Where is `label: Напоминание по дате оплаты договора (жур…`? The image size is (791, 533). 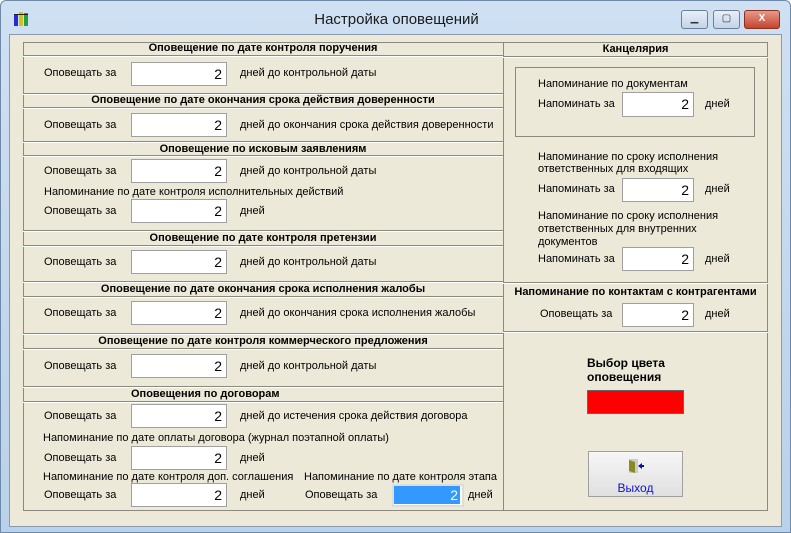
label: Напоминание по дате оплаты договора (жур… is located at coordinates (216, 438).